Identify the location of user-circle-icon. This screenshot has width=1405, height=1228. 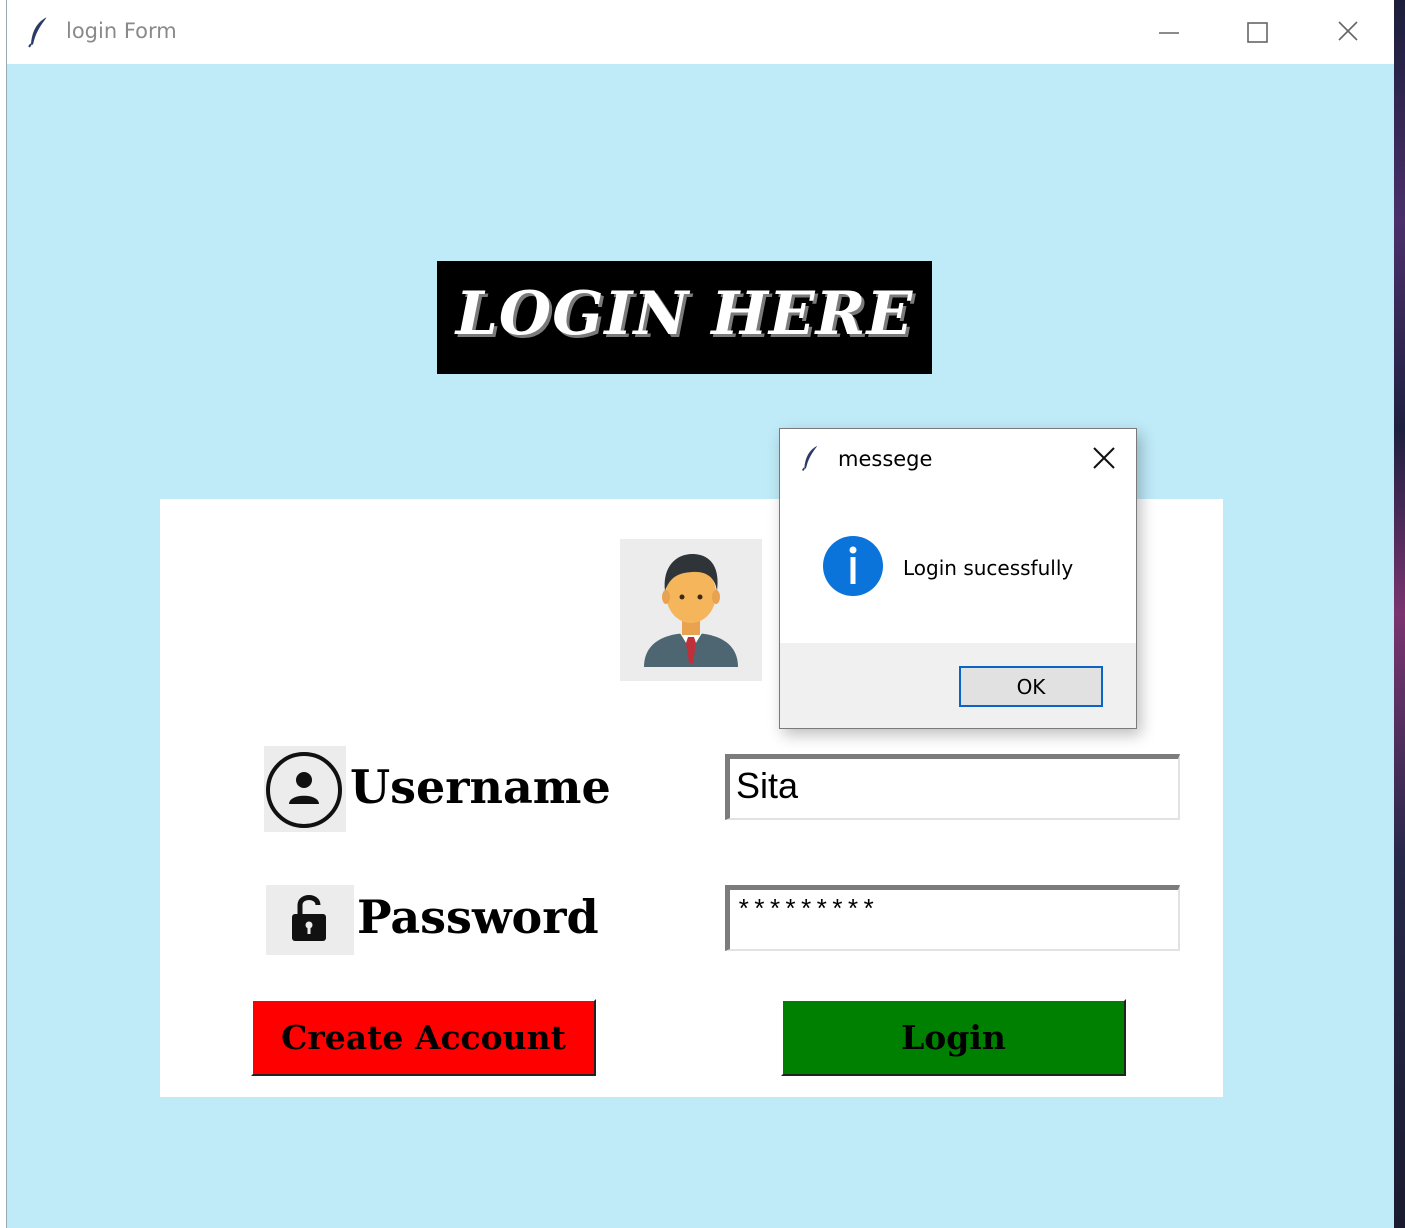
(304, 790).